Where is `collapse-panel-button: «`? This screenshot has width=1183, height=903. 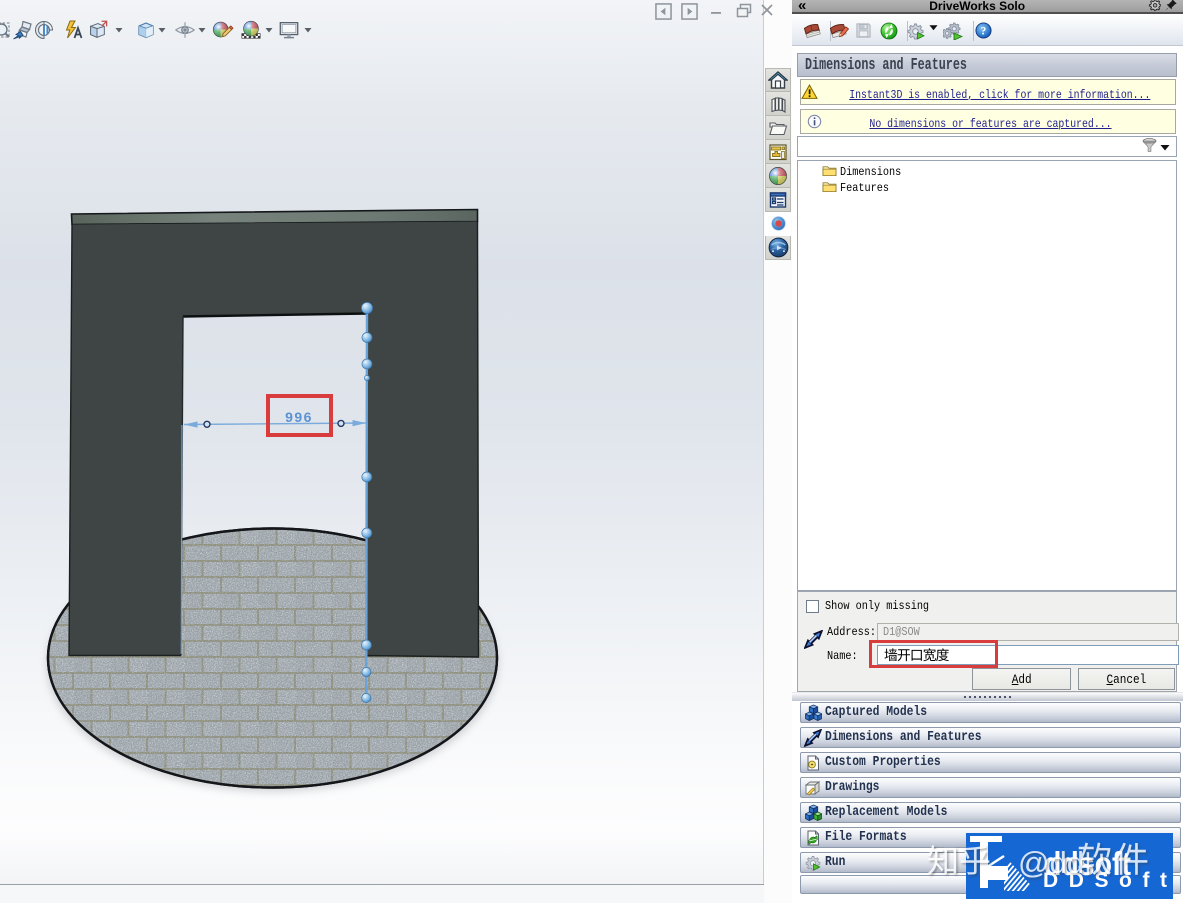
collapse-panel-button: « is located at coordinates (802, 6).